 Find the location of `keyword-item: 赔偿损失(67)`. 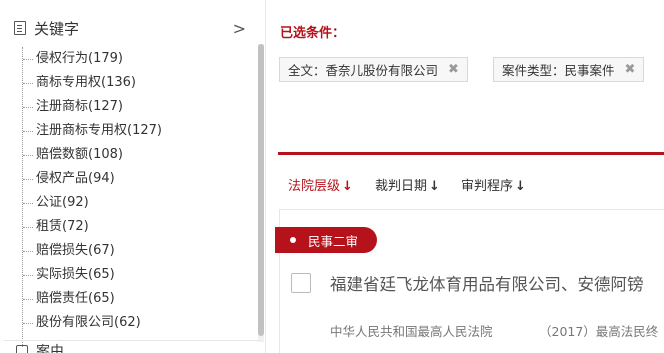

keyword-item: 赔偿损失(67) is located at coordinates (139, 251).